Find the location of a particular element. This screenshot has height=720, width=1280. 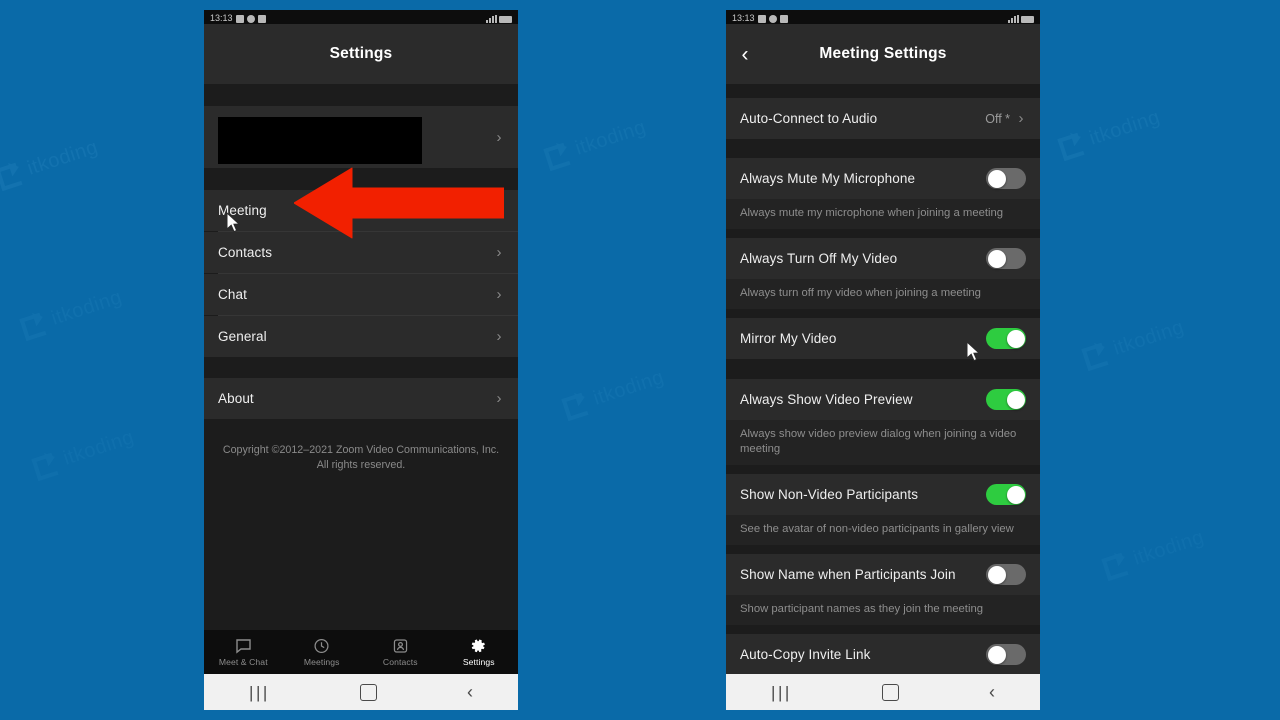

menu-item-label: Contacts is located at coordinates (245, 252).